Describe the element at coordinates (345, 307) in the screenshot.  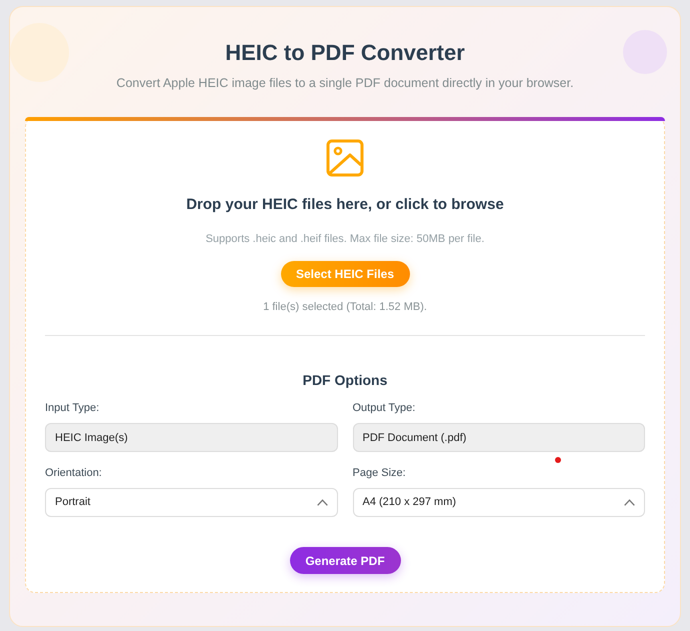
I see `selection-status: 1 file(s) selected (Total: 1.52 MB).` at that location.